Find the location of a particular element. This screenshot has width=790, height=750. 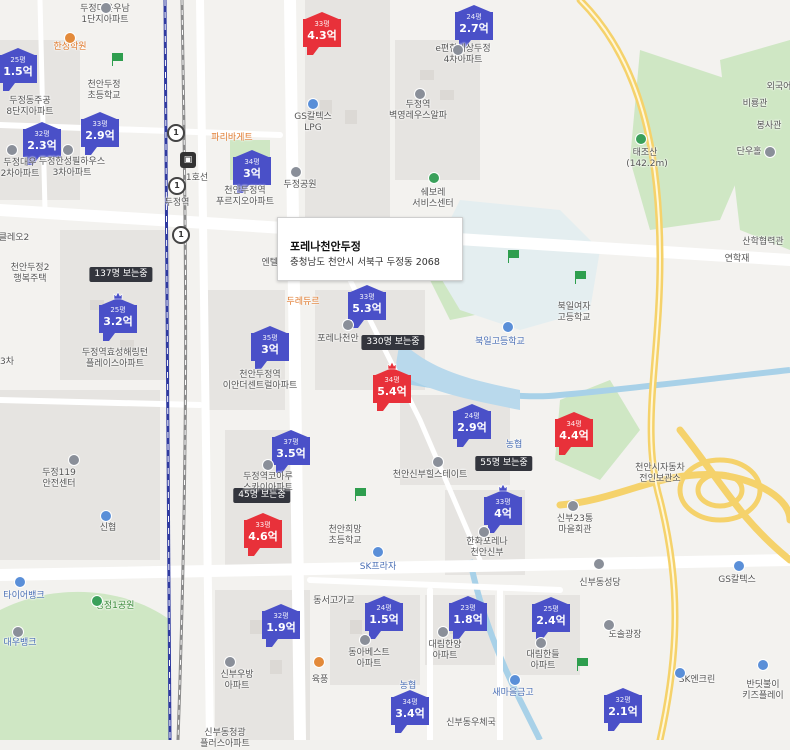

map-place-label: 천안희망 초등학교 is located at coordinates (344, 536).